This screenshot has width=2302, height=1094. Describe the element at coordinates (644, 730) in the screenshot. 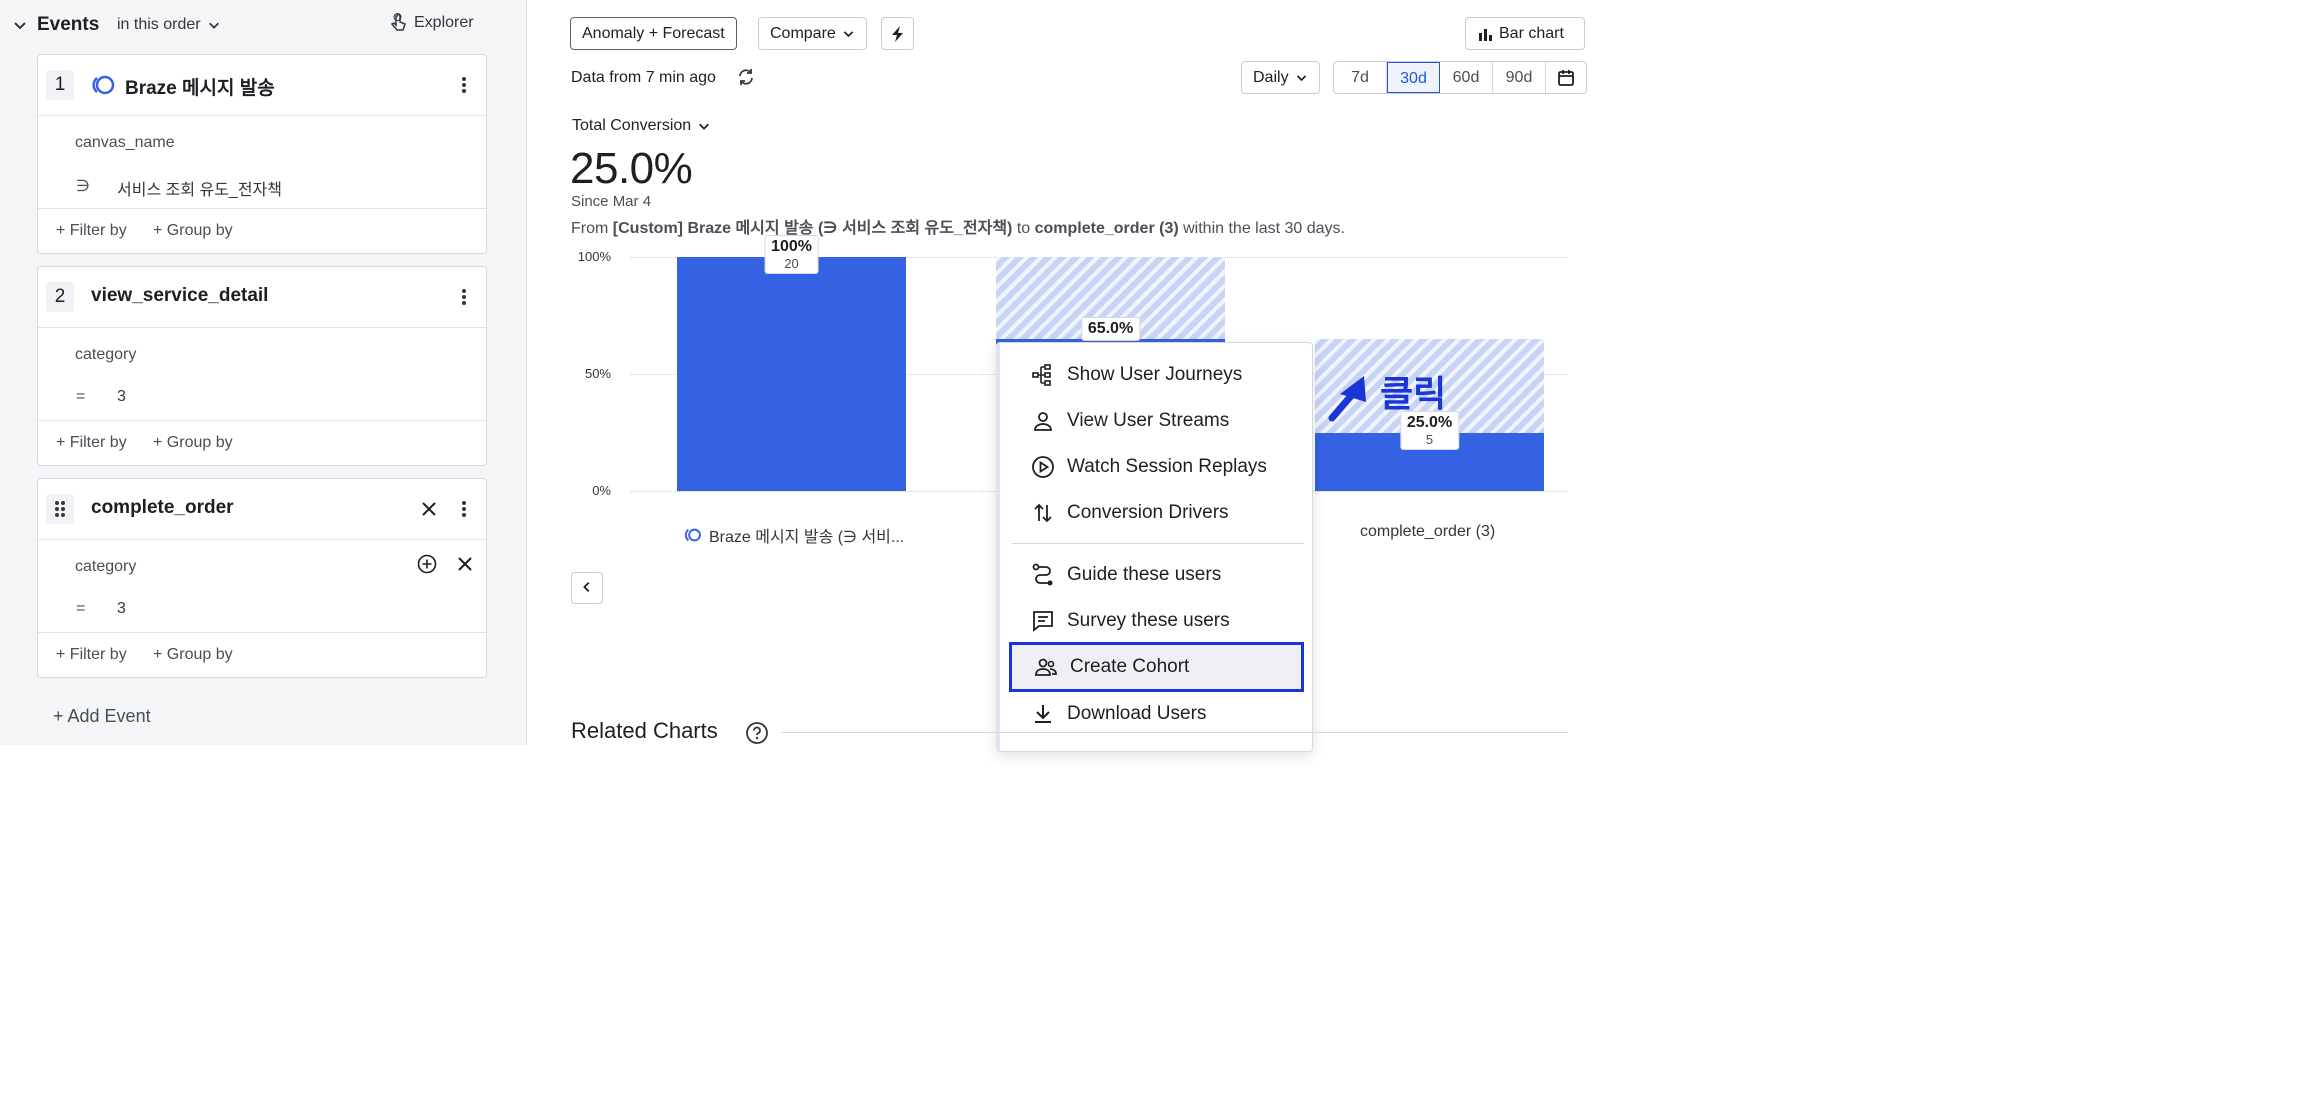

I see `related-charts-title: Related Charts` at that location.